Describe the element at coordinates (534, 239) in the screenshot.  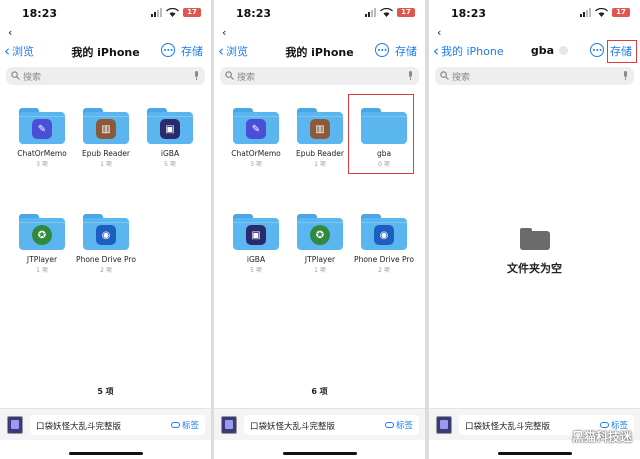
I see `empty-folder-icon` at that location.